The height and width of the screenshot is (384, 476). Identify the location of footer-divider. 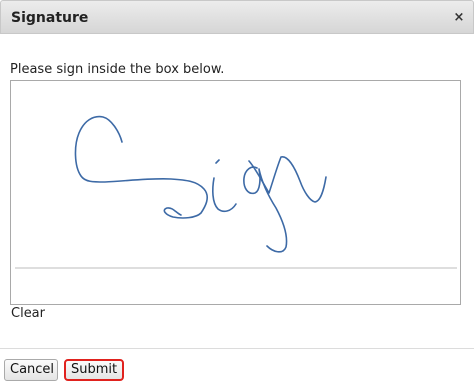
(237, 348).